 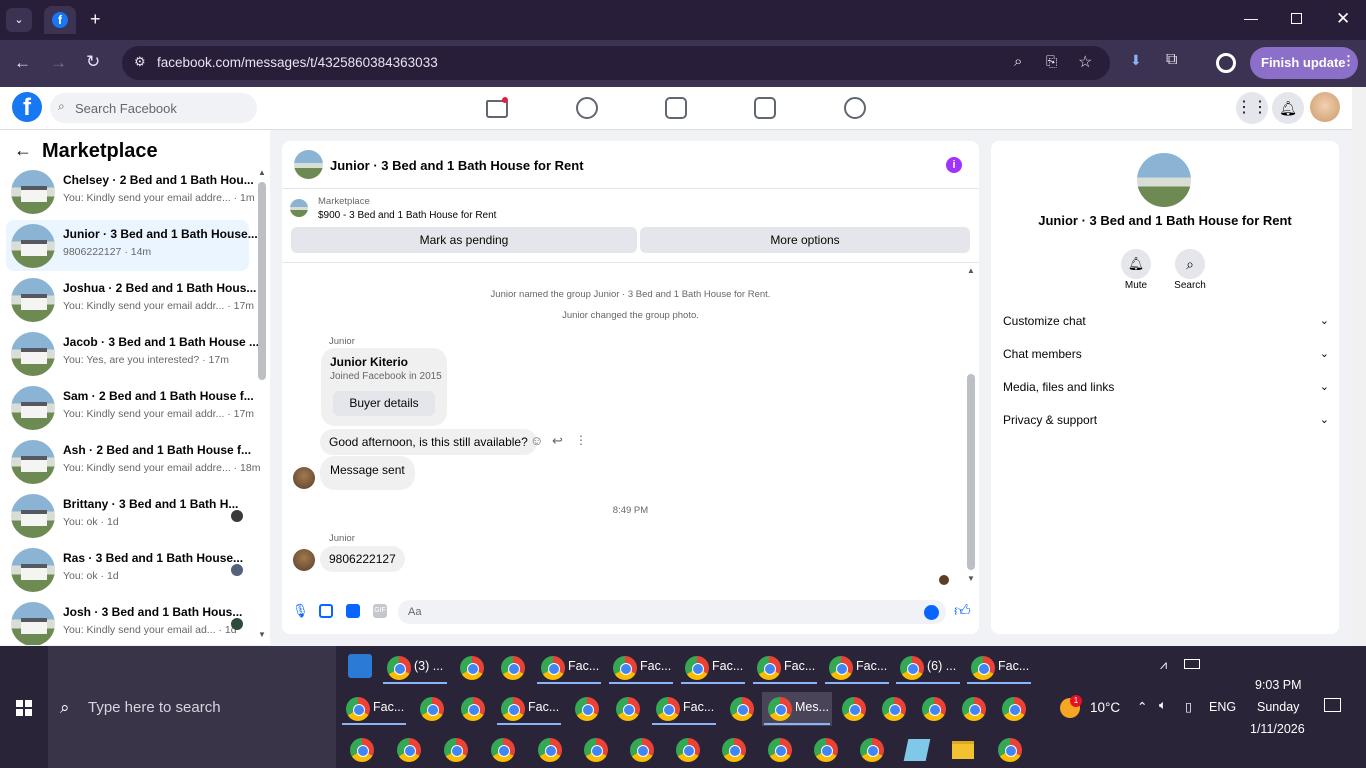 I want to click on tab-list-dropdown-icon: ⌄, so click(x=19, y=20).